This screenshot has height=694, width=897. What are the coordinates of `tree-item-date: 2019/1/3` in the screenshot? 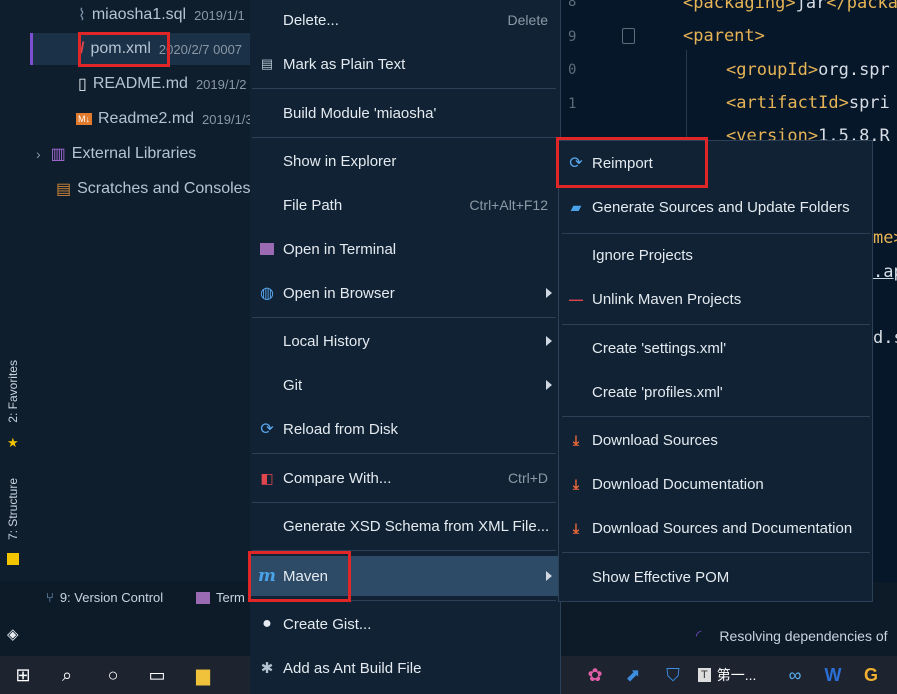 It's located at (227, 119).